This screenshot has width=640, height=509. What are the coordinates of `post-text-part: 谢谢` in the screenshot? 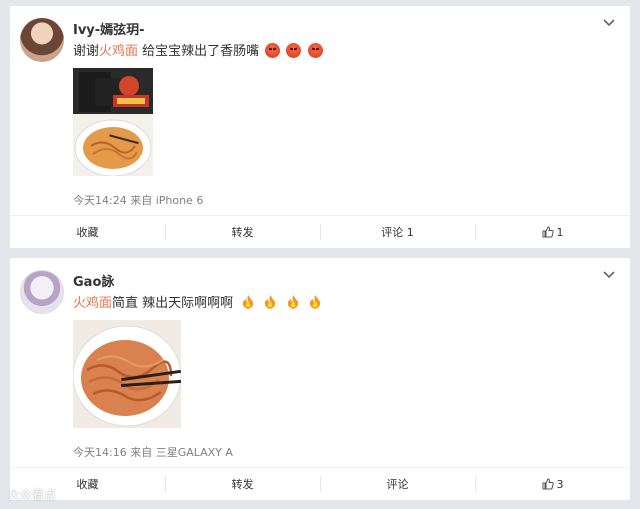 It's located at (86, 51).